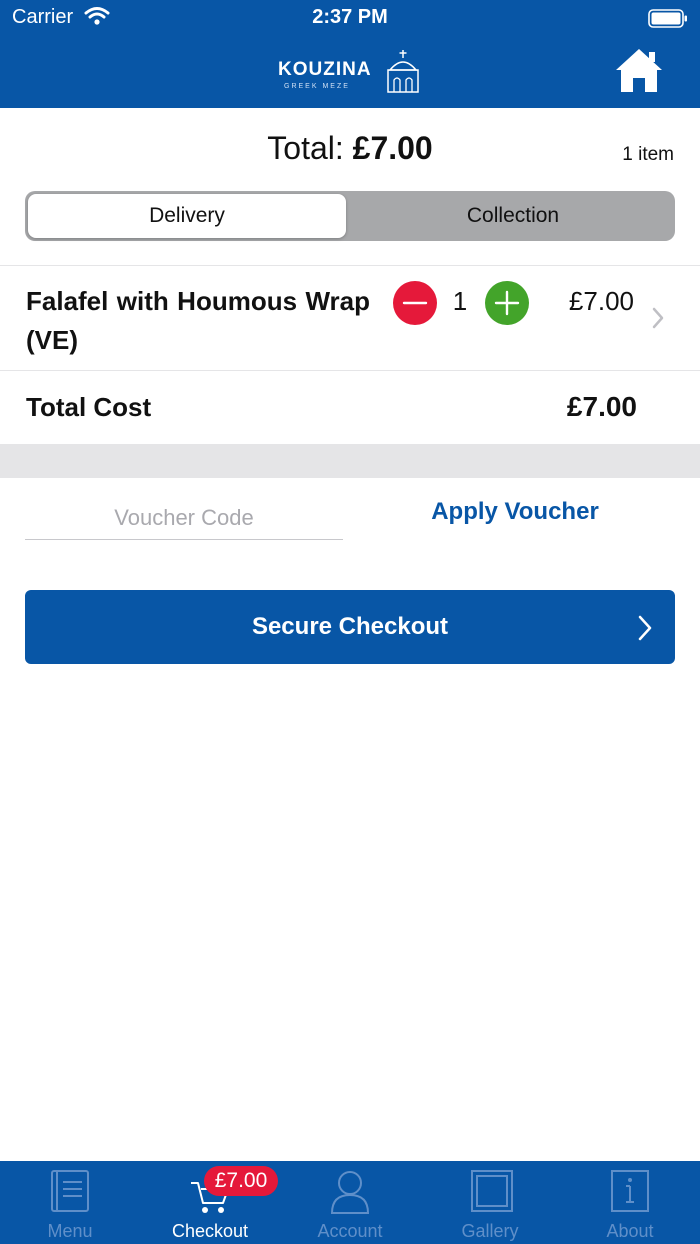  I want to click on total-cost-label: Total Cost, so click(89, 407).